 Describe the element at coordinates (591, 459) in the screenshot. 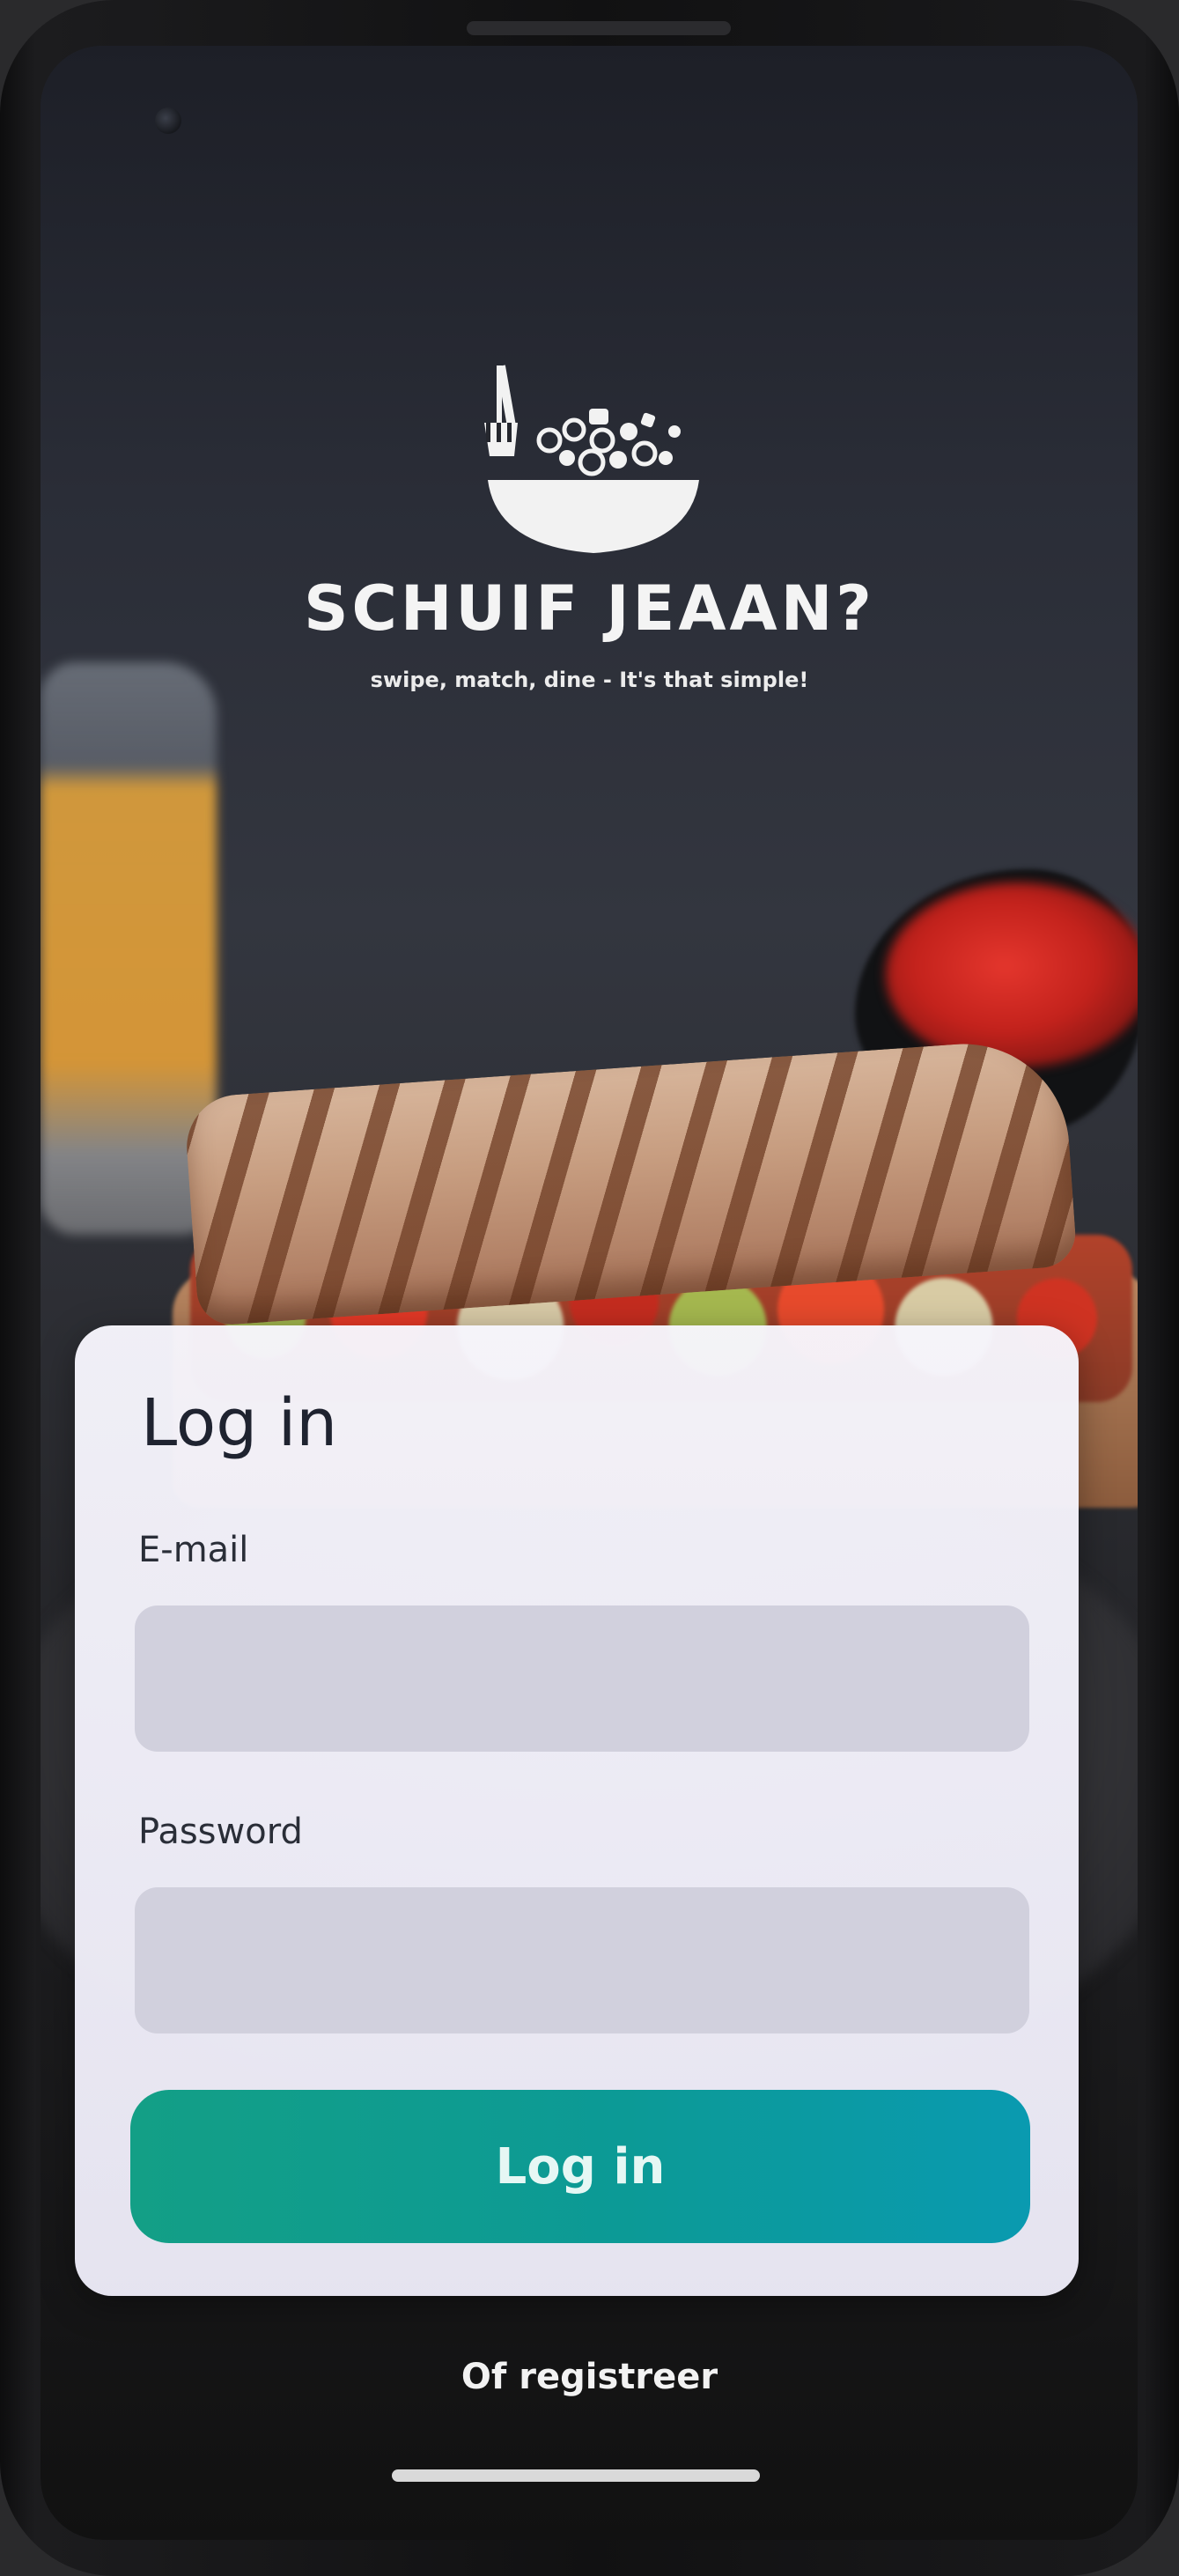

I see `bowl-with-fork-icon` at that location.